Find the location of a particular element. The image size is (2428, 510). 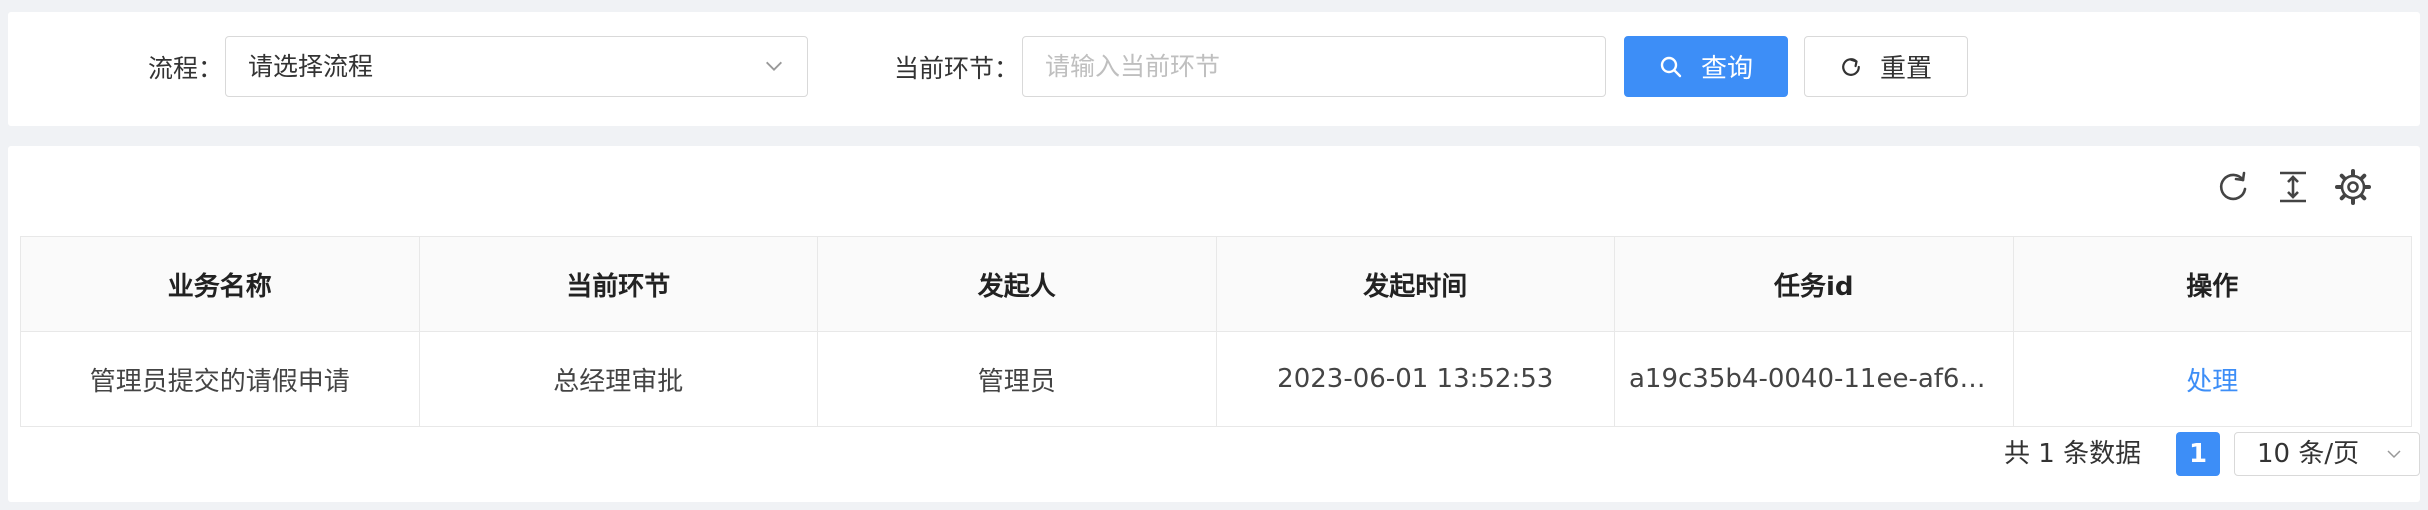

cell-action: 处理 is located at coordinates (2212, 379).